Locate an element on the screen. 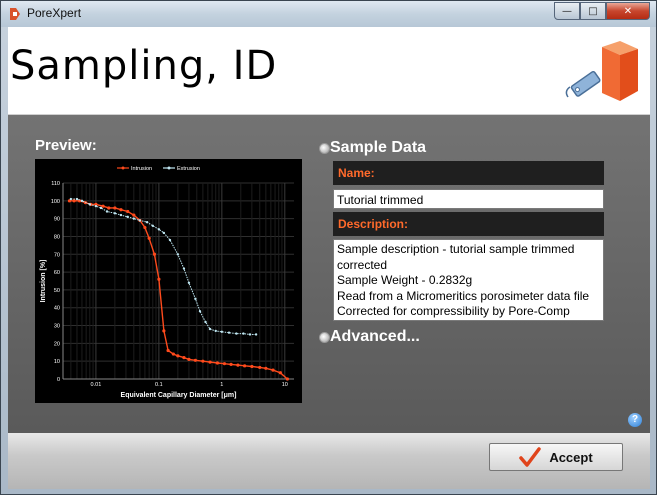  maximize-button: □ is located at coordinates (593, 11).